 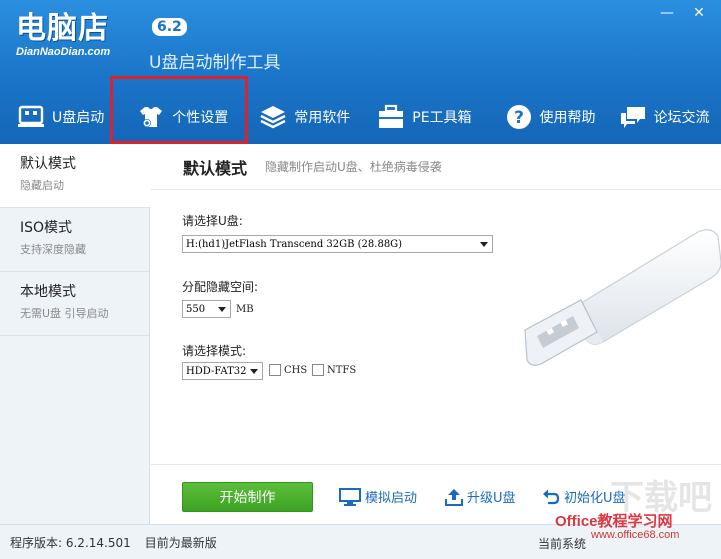 What do you see at coordinates (63, 52) in the screenshot?
I see `brand-domain: DianNaoDian.com` at bounding box center [63, 52].